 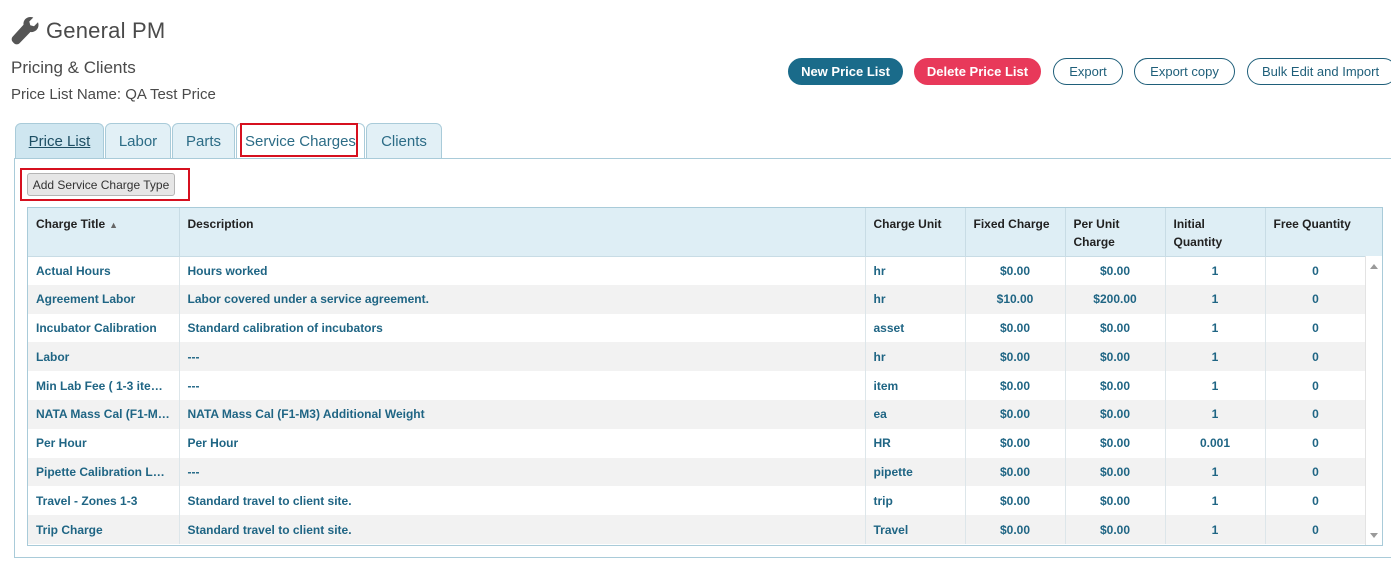 What do you see at coordinates (1374, 535) in the screenshot?
I see `scroll-down-arrow-icon` at bounding box center [1374, 535].